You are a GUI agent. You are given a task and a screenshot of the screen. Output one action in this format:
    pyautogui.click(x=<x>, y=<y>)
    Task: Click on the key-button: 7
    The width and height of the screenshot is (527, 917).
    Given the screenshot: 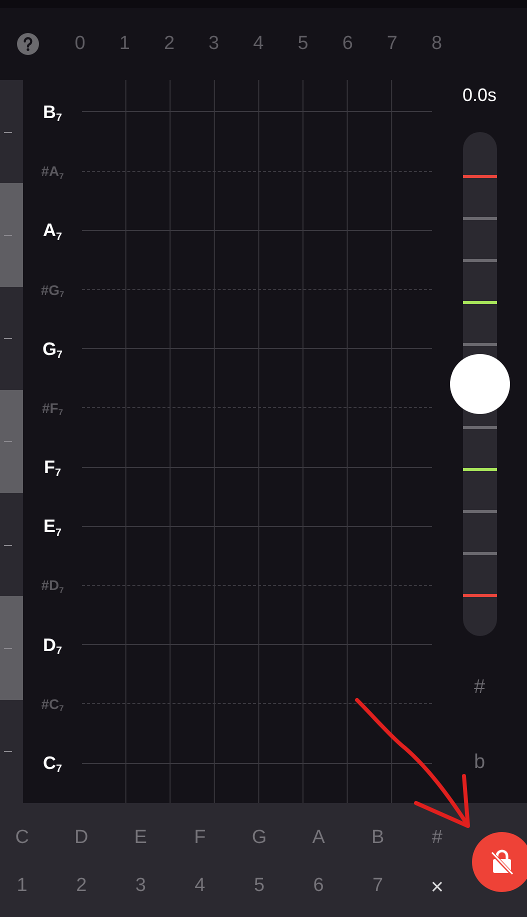 What is the action you would take?
    pyautogui.click(x=378, y=886)
    